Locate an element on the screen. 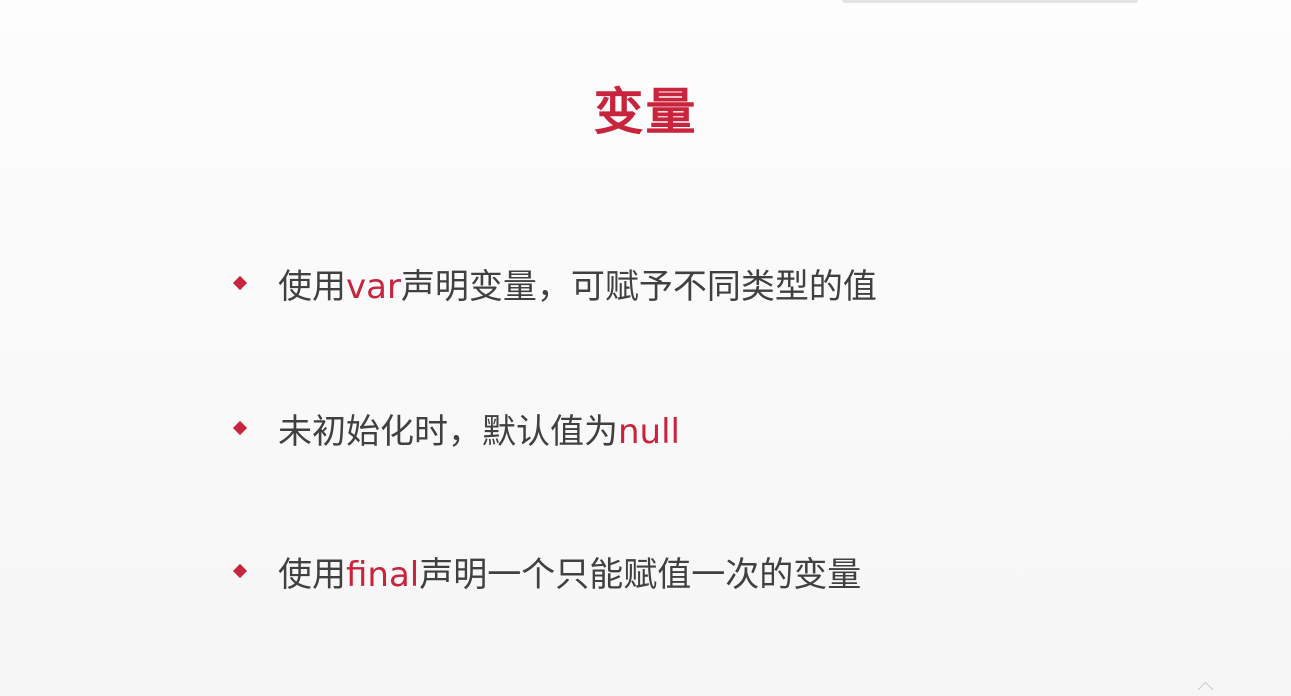 The width and height of the screenshot is (1291, 696). bullet-text: 使用final声明一个只能赋值一次的变量 is located at coordinates (569, 571).